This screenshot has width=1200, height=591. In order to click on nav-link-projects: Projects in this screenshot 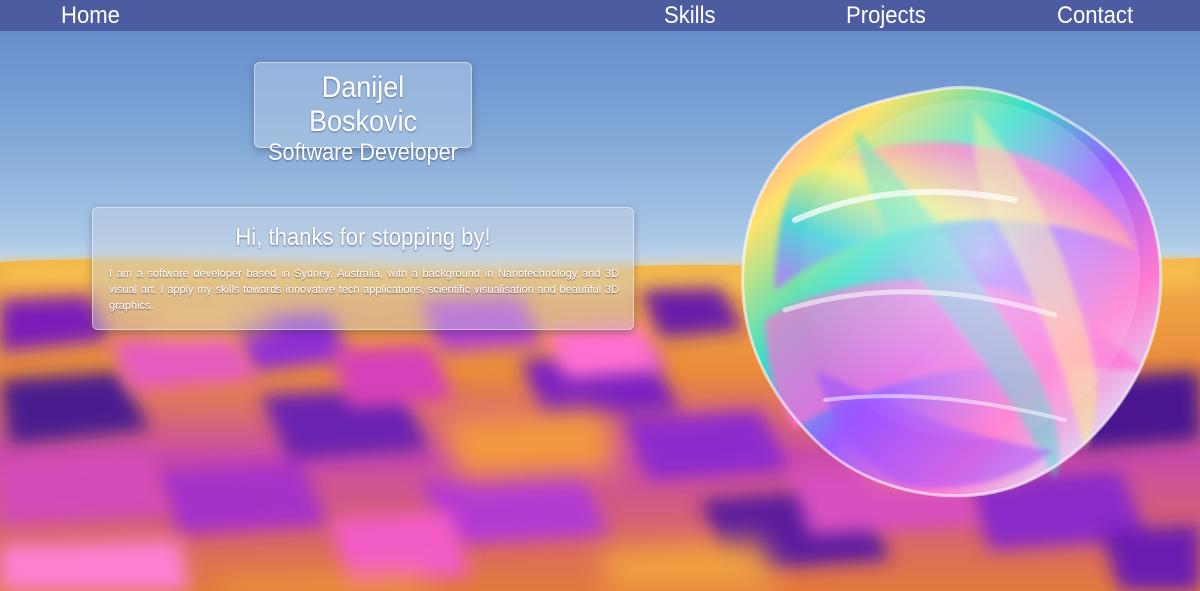, I will do `click(886, 16)`.